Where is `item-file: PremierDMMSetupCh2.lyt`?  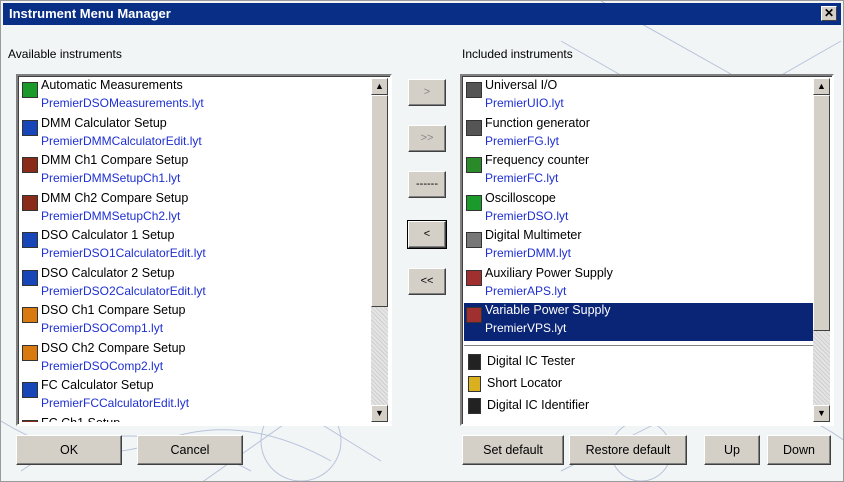
item-file: PremierDMMSetupCh2.lyt is located at coordinates (111, 215).